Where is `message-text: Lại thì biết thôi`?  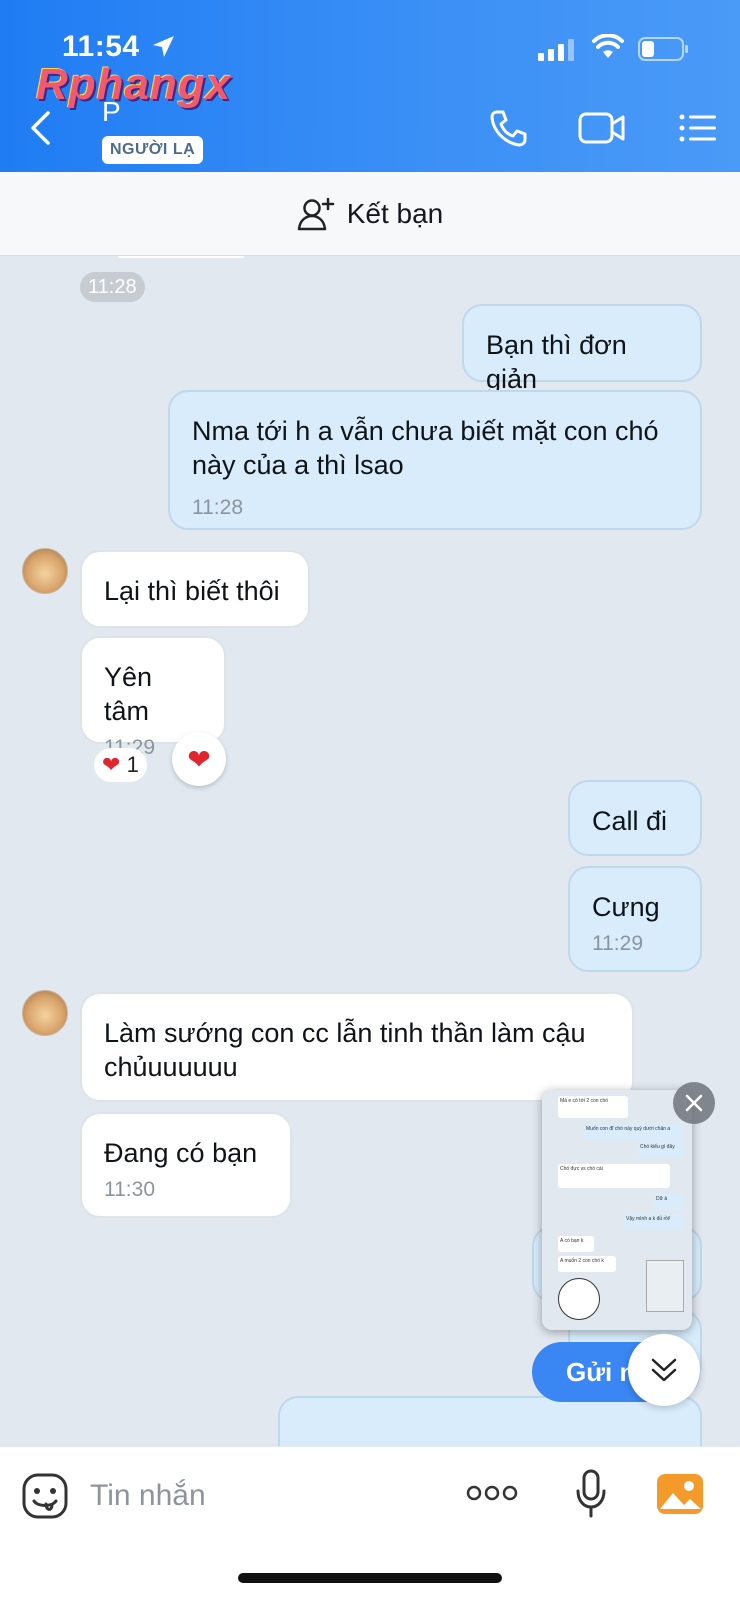
message-text: Lại thì biết thôi is located at coordinates (192, 591).